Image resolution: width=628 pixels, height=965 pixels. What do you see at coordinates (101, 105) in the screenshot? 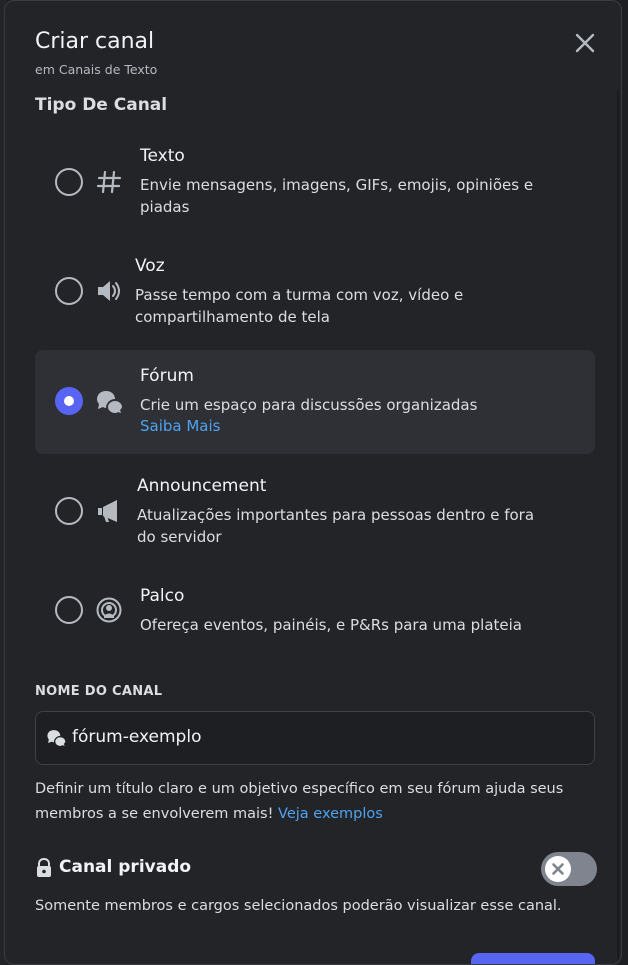
I see `channel-type-heading: Tipo De Canal` at bounding box center [101, 105].